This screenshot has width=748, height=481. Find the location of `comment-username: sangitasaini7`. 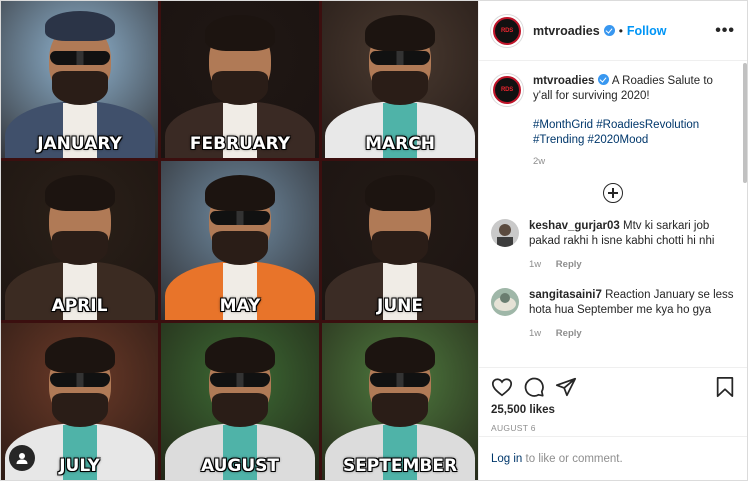

comment-username: sangitasaini7 is located at coordinates (565, 295).